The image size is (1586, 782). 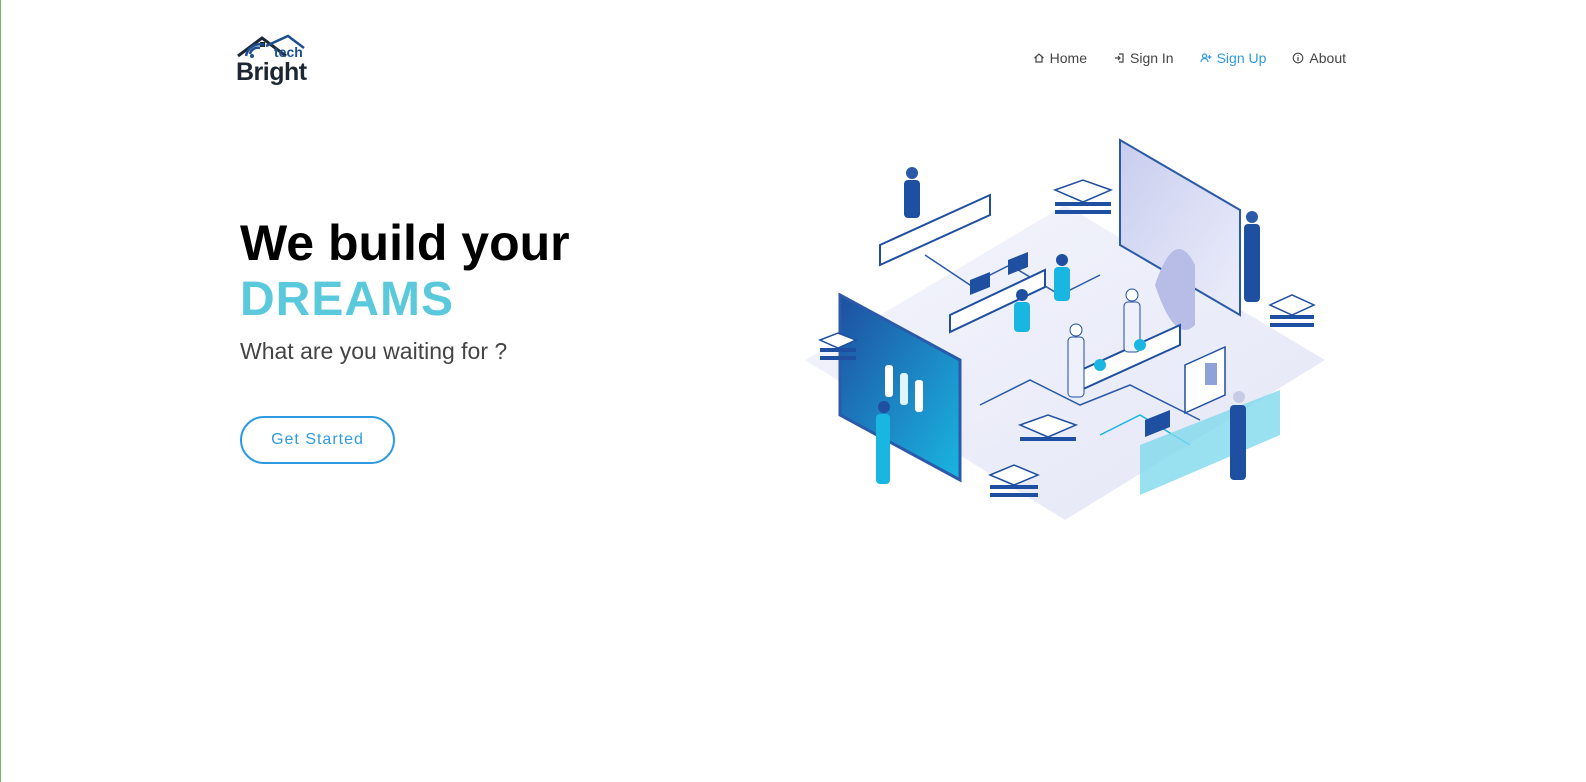 I want to click on home-icon, so click(x=1038, y=58).